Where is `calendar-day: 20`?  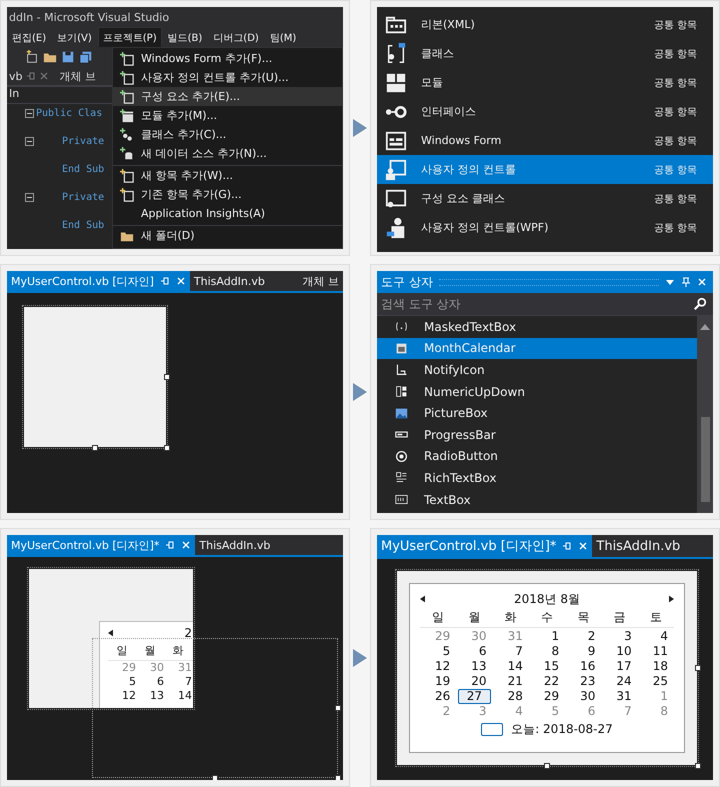 calendar-day: 20 is located at coordinates (474, 681).